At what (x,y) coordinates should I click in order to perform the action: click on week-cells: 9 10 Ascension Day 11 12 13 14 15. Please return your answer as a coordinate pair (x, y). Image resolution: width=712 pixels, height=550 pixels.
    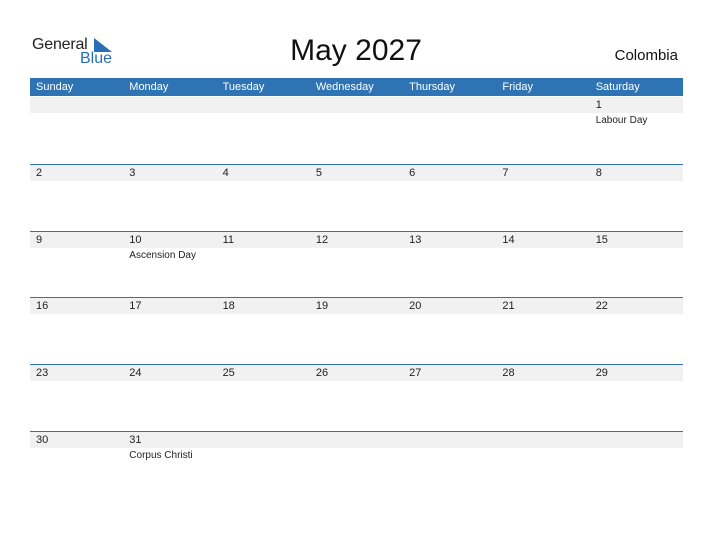
    Looking at the image, I should click on (356, 265).